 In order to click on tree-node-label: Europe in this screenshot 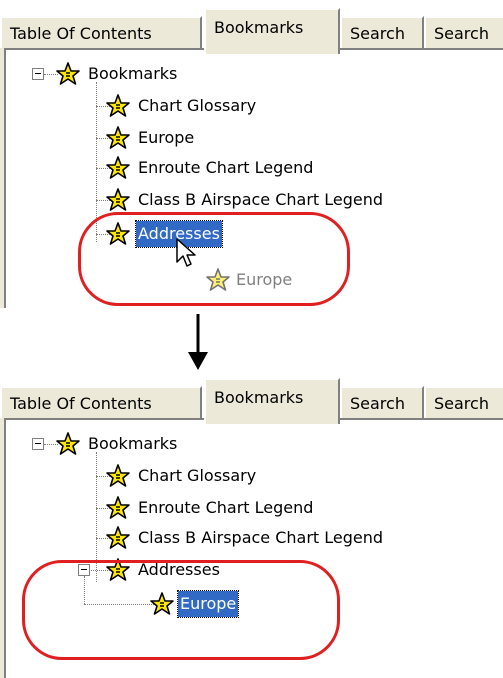, I will do `click(166, 137)`.